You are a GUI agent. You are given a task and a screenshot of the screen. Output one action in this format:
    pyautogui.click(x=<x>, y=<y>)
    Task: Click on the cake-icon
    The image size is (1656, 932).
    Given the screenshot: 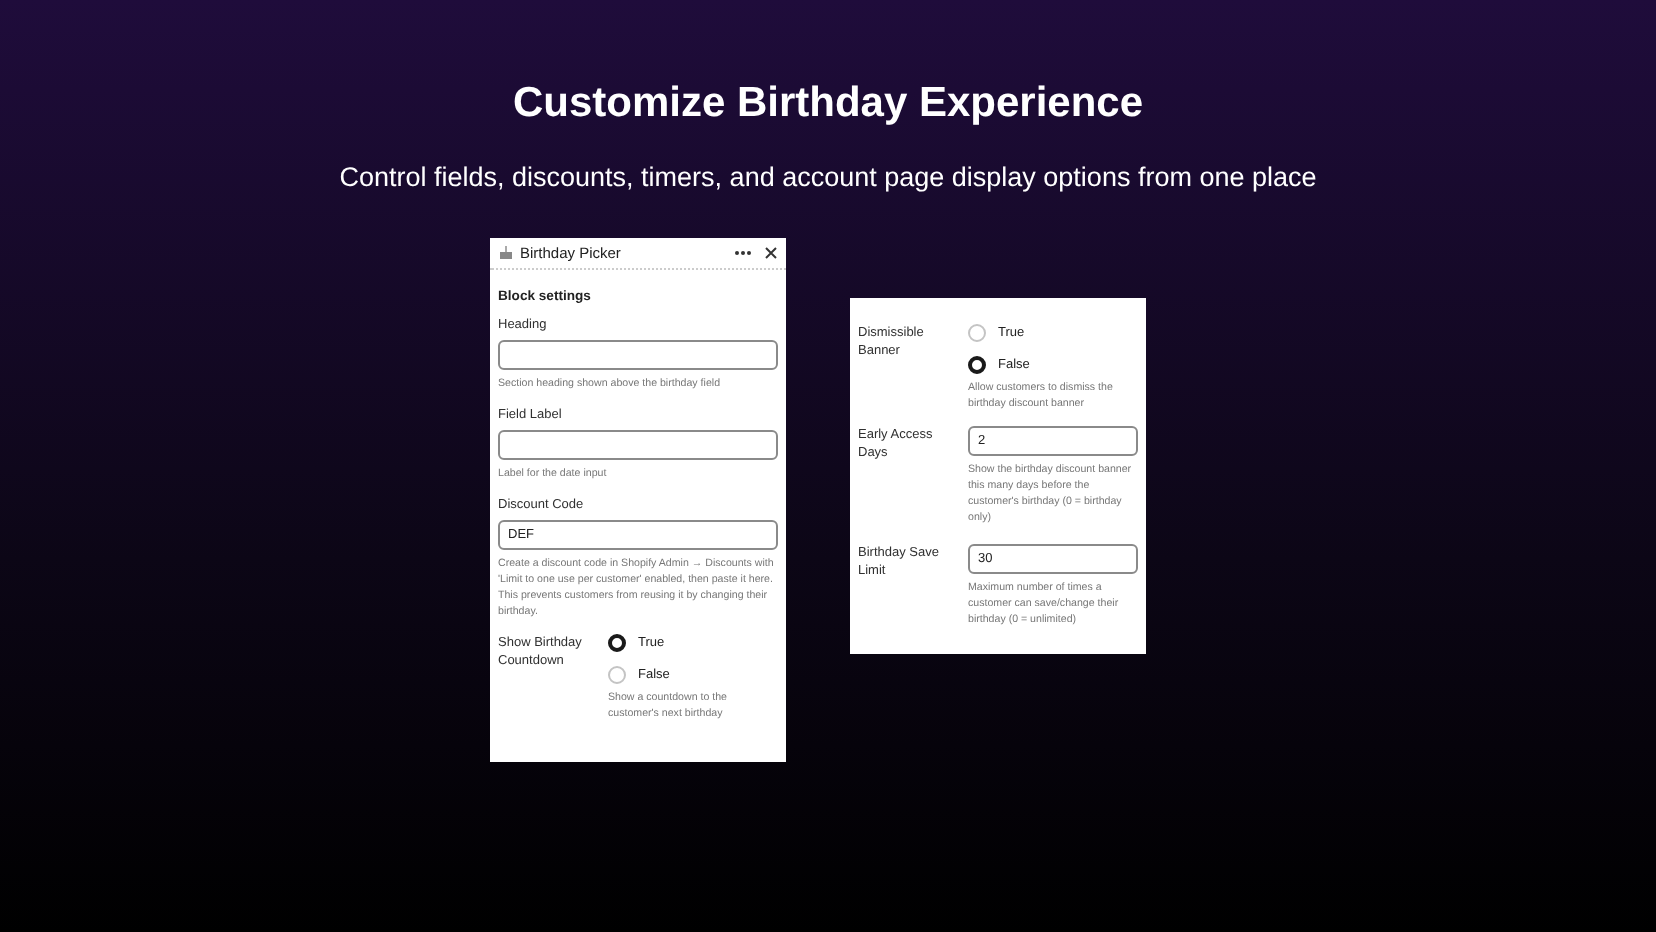 What is the action you would take?
    pyautogui.click(x=506, y=252)
    